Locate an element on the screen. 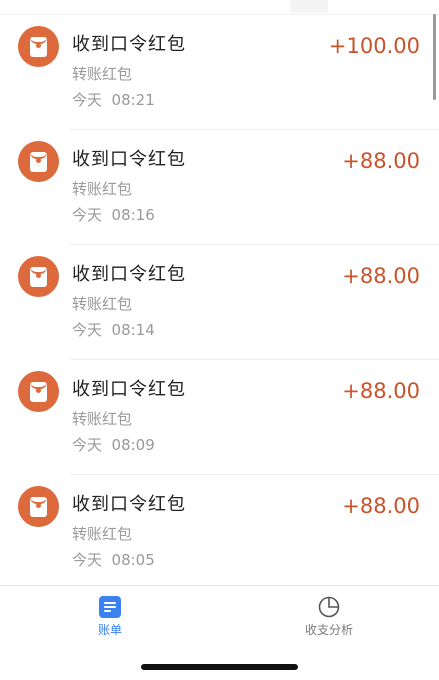 This screenshot has width=439, height=680. transaction-time: 今天 08:14 is located at coordinates (113, 330).